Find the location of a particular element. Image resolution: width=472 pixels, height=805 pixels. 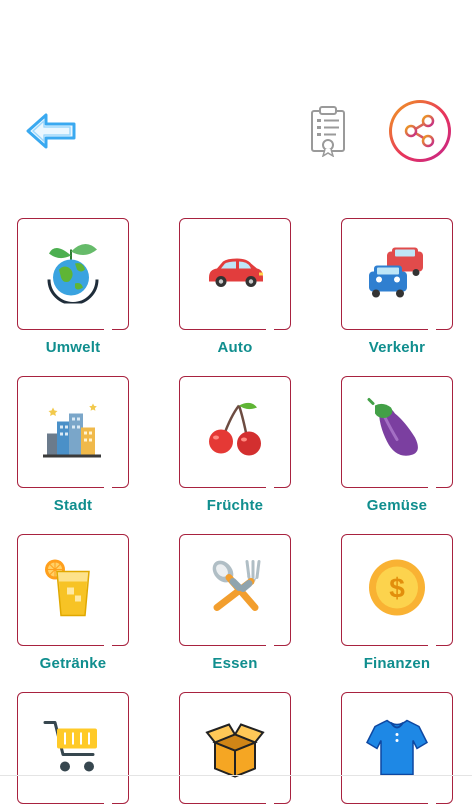

category-shopping is located at coordinates (73, 748).